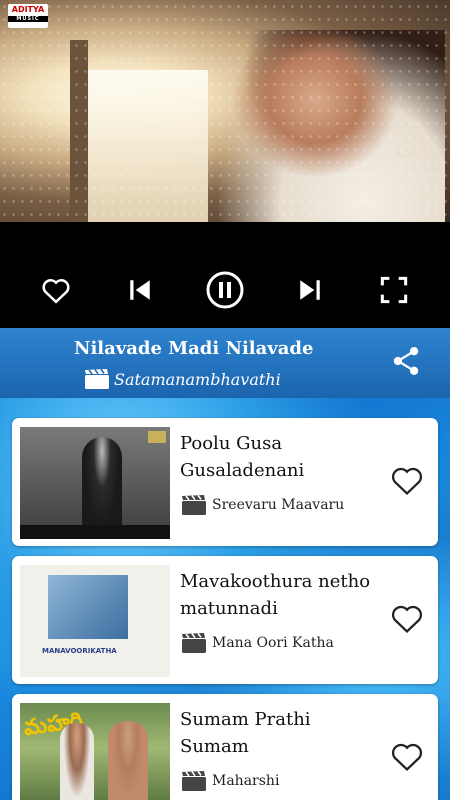 This screenshot has height=800, width=450. I want to click on song-title: Mavakoothura netho matunnadi, so click(275, 595).